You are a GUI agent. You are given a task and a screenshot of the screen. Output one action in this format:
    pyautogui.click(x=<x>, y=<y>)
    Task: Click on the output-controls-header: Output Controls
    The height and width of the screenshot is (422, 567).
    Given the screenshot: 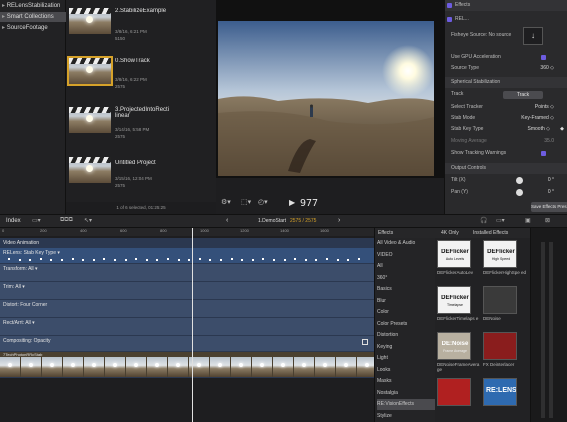 What is the action you would take?
    pyautogui.click(x=506, y=168)
    